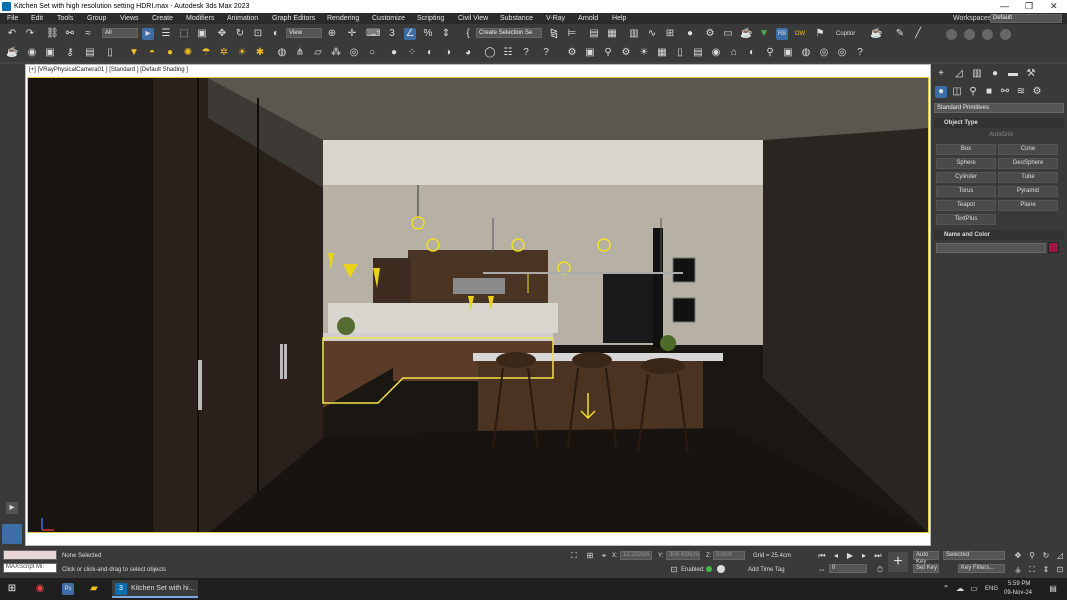  I want to click on z-coordinate-field: 0.0cm, so click(729, 555).